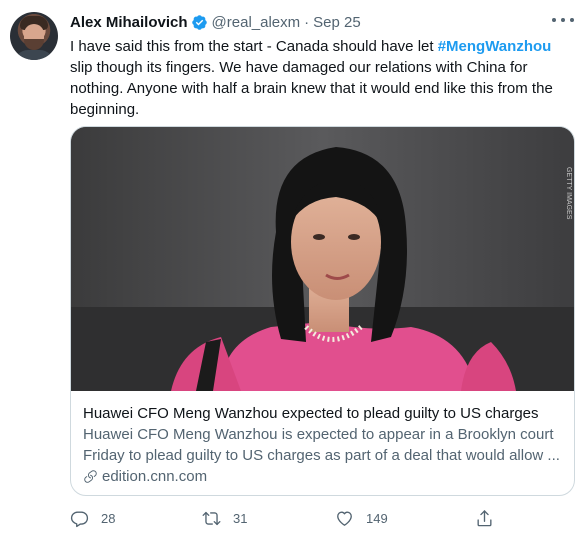 This screenshot has width=588, height=539. Describe the element at coordinates (199, 22) in the screenshot. I see `verified-badge-icon` at that location.